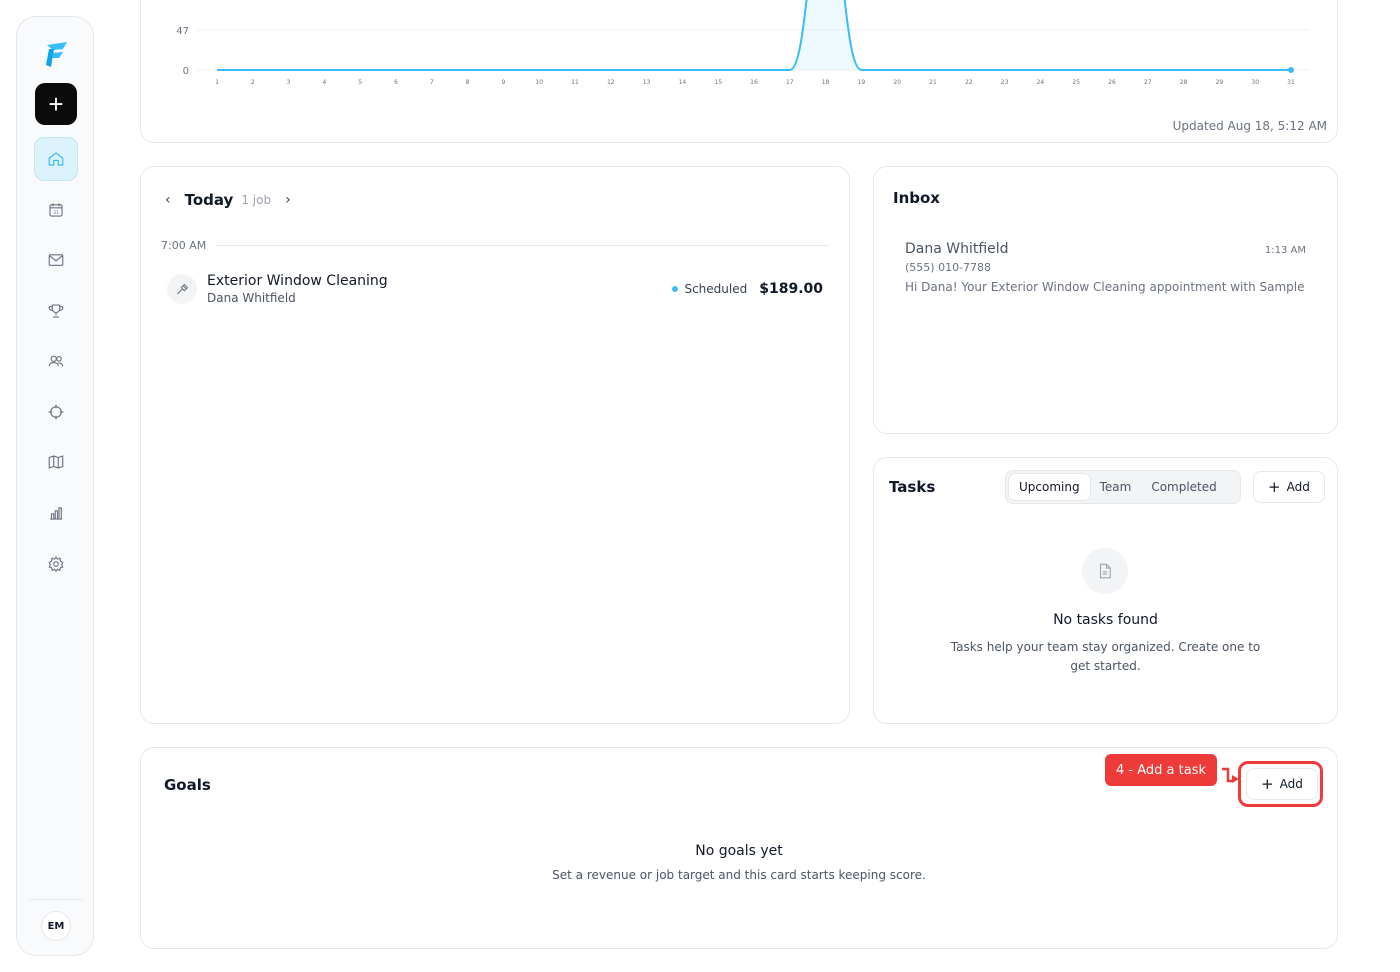 The width and height of the screenshot is (1400, 972). I want to click on x-tick-label: 28, so click(1184, 82).